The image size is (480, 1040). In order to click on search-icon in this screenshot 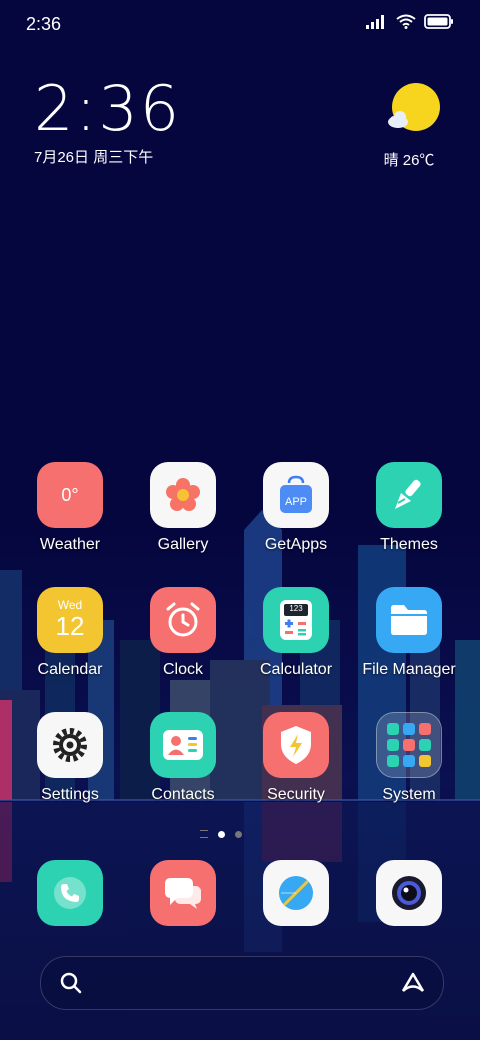, I will do `click(71, 985)`.